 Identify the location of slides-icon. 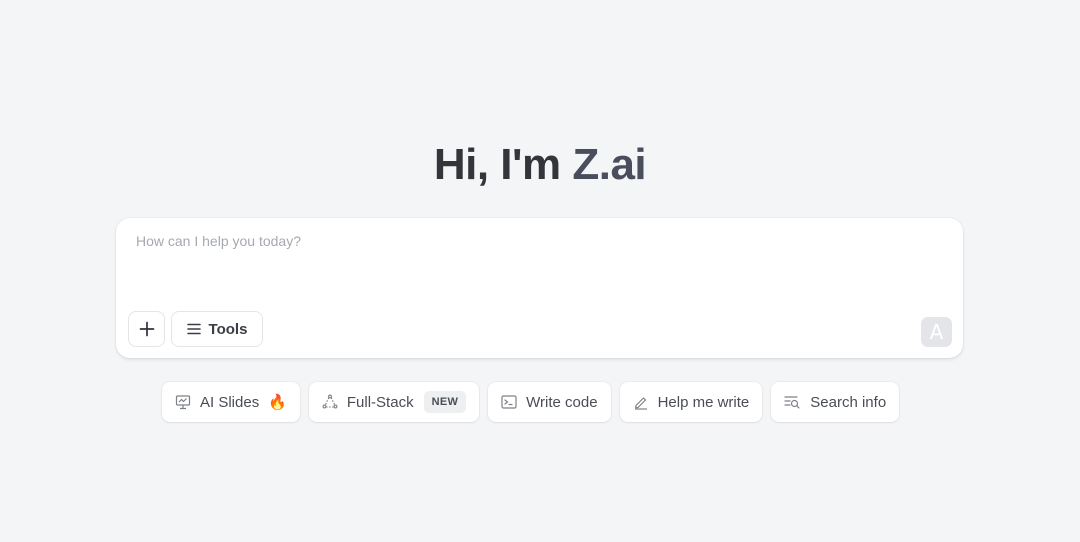
(183, 402).